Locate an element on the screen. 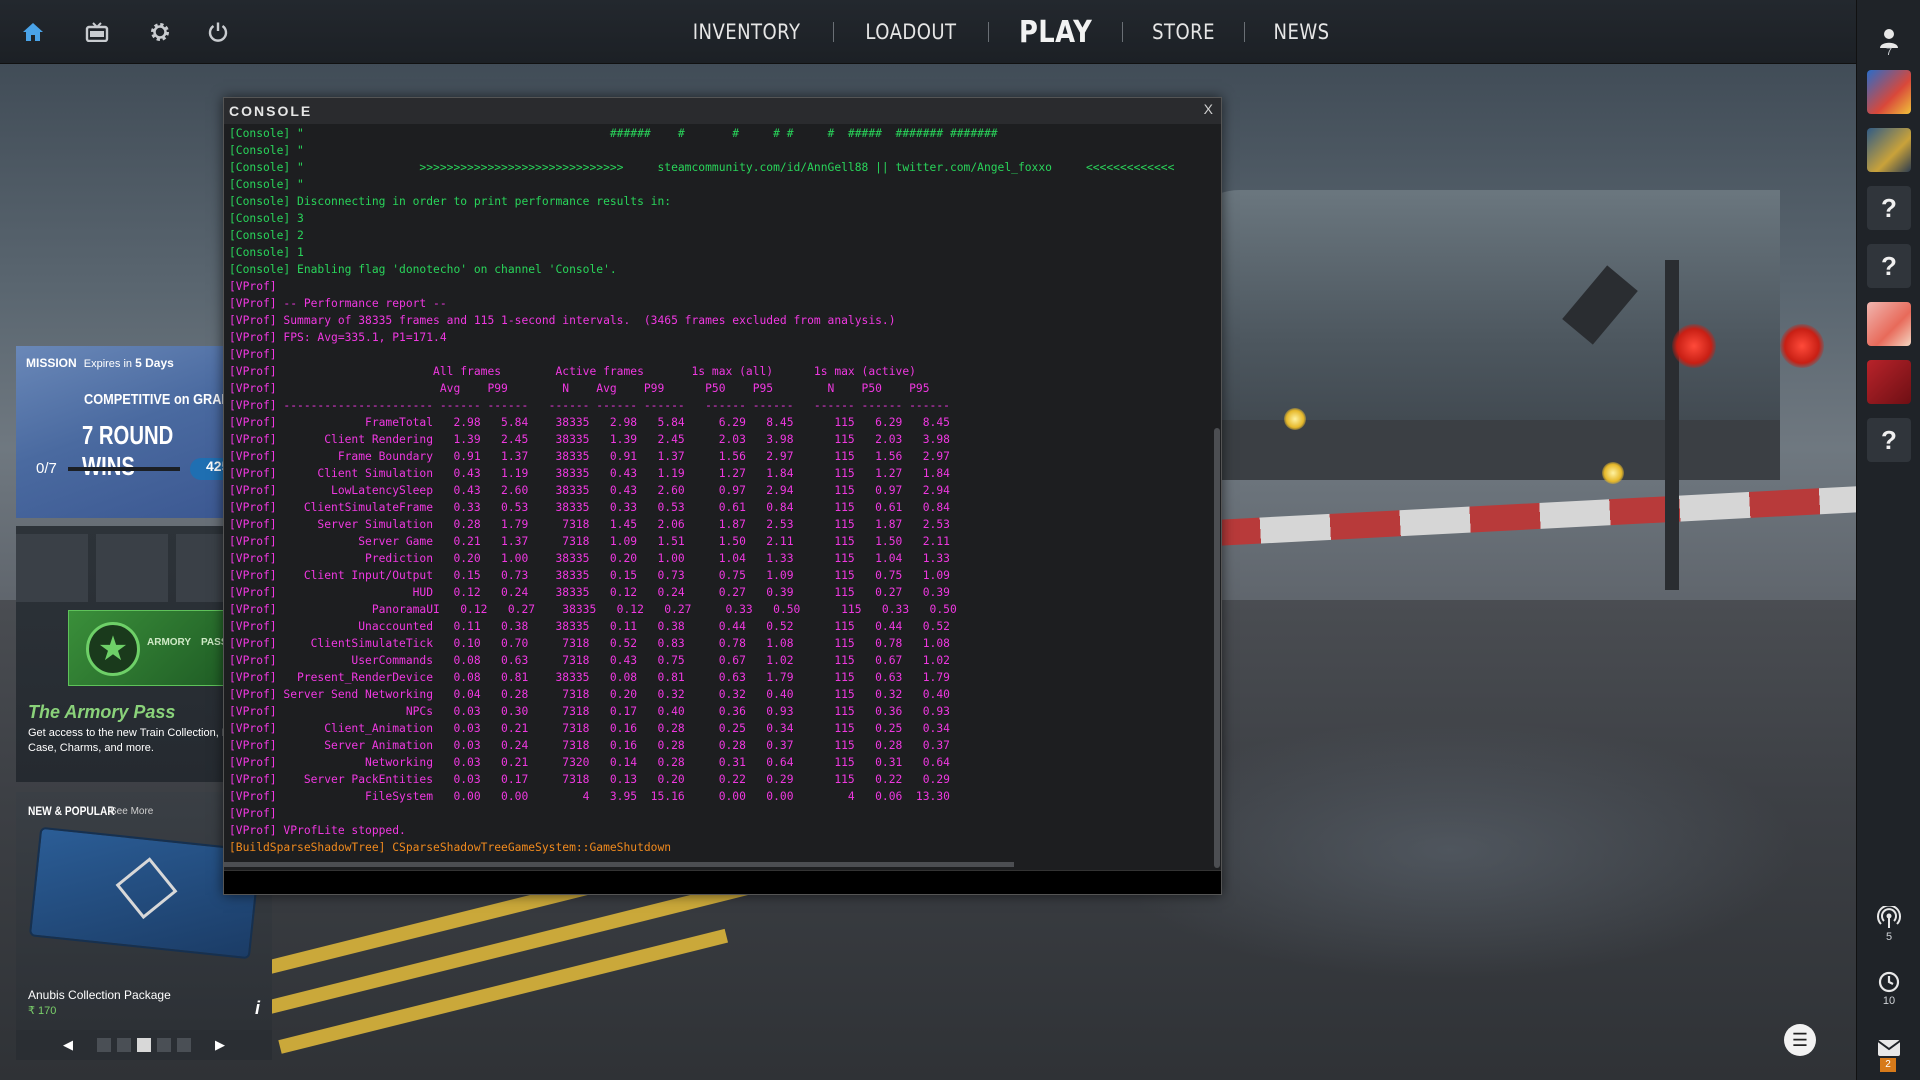  nav-loadout: LOADOUT is located at coordinates (911, 32).